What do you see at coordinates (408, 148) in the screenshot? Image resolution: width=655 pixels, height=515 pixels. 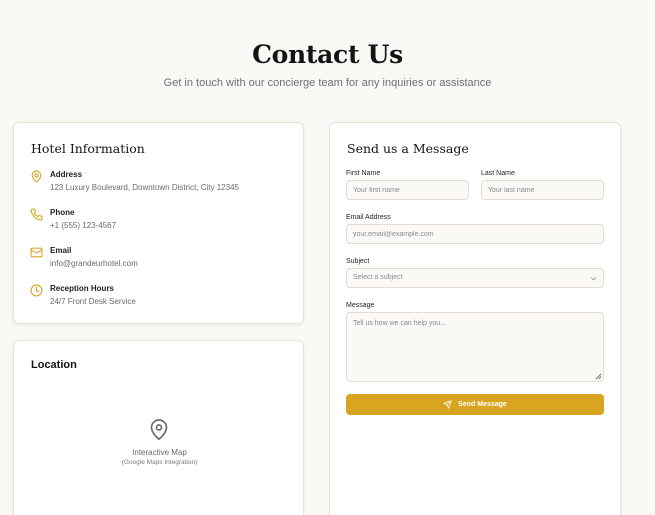 I see `message-form-title: Send us a Message` at bounding box center [408, 148].